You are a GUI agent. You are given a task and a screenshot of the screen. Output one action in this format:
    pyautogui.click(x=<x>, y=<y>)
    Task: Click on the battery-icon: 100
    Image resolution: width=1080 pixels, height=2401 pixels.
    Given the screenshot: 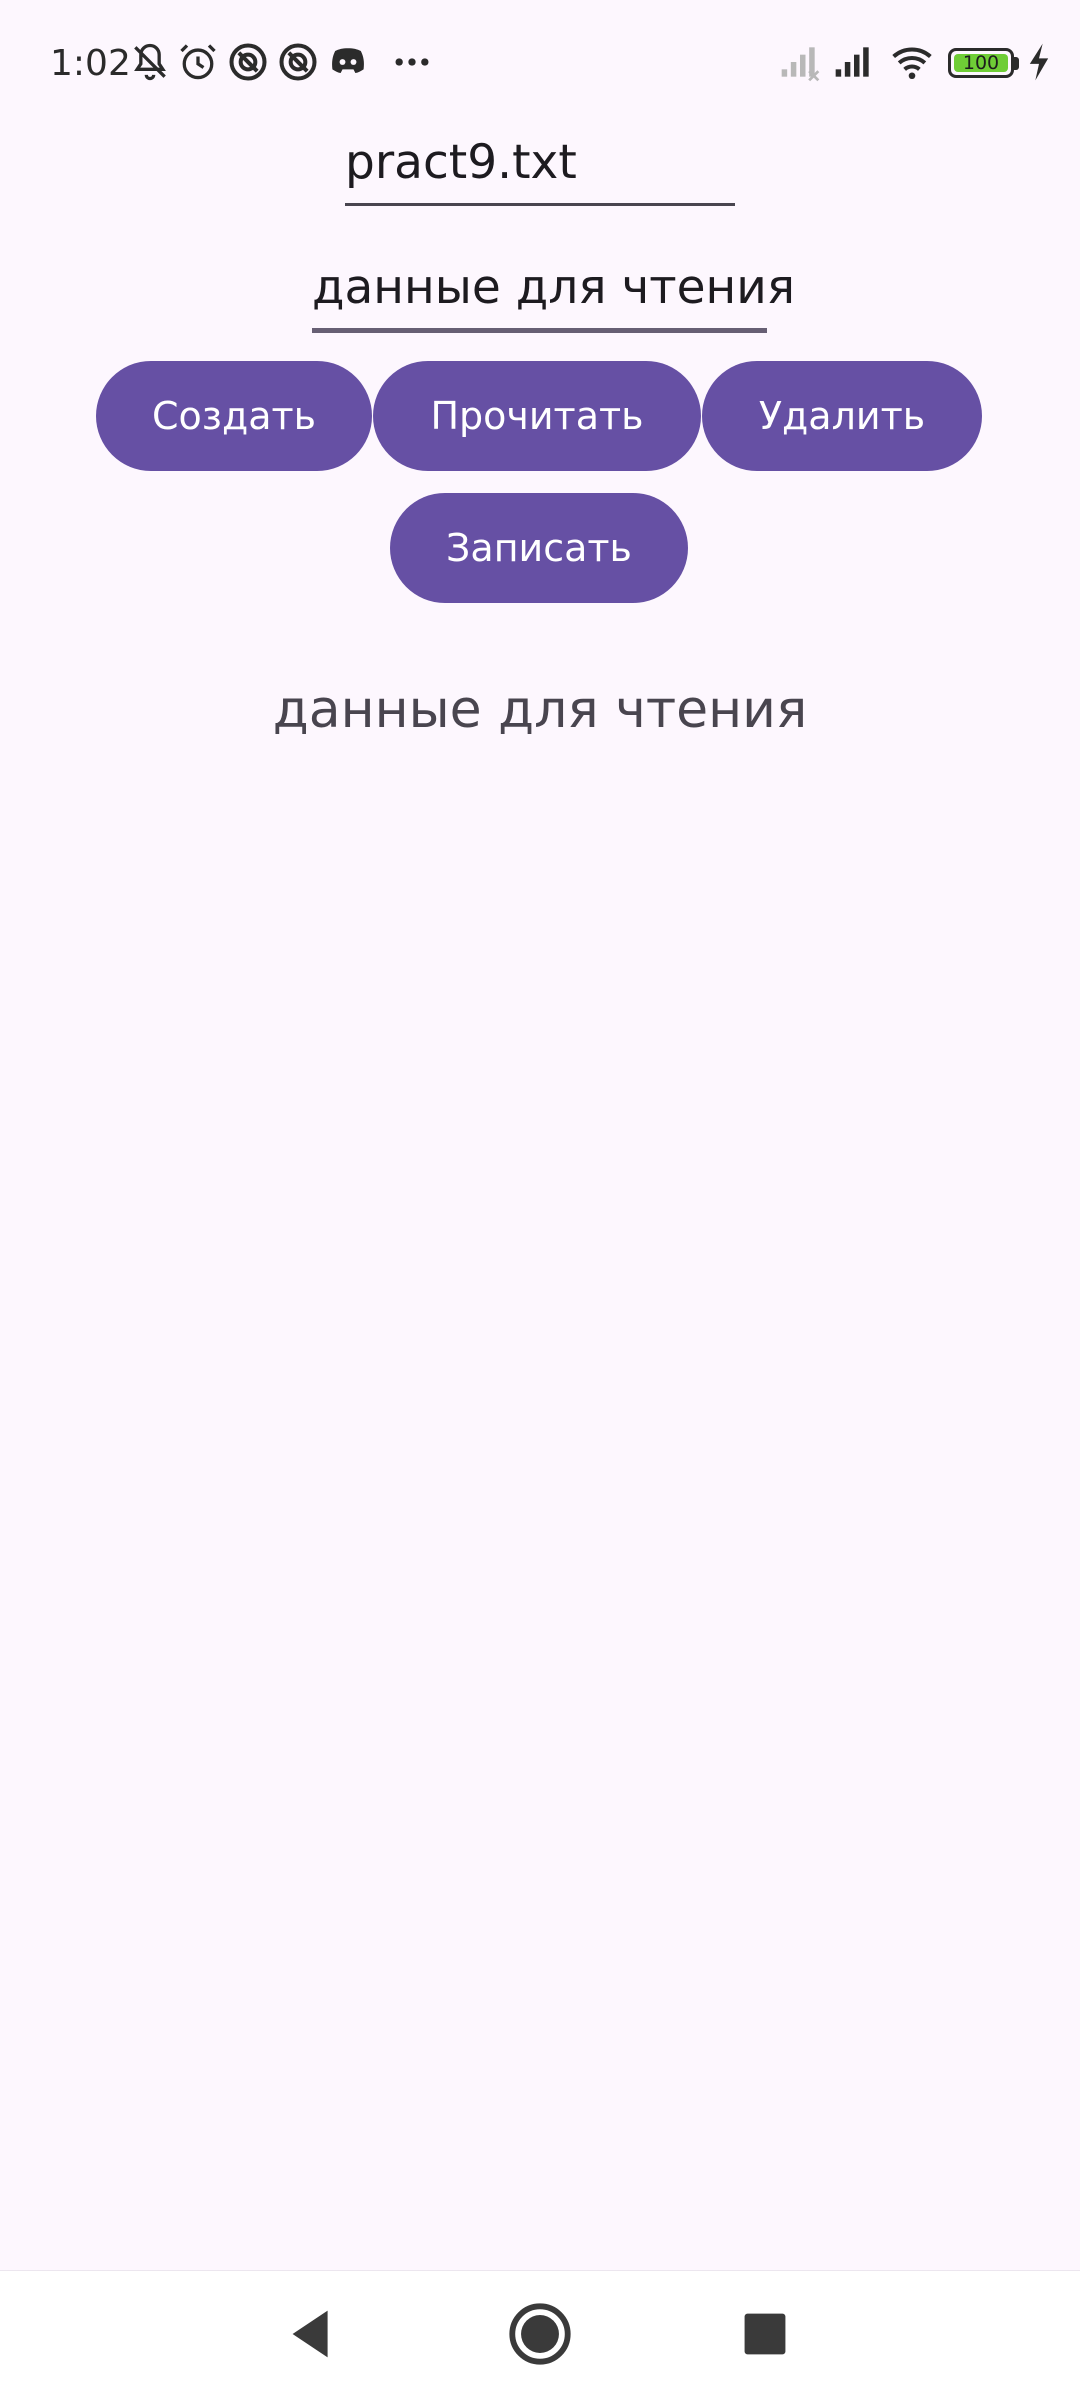 What is the action you would take?
    pyautogui.click(x=981, y=63)
    